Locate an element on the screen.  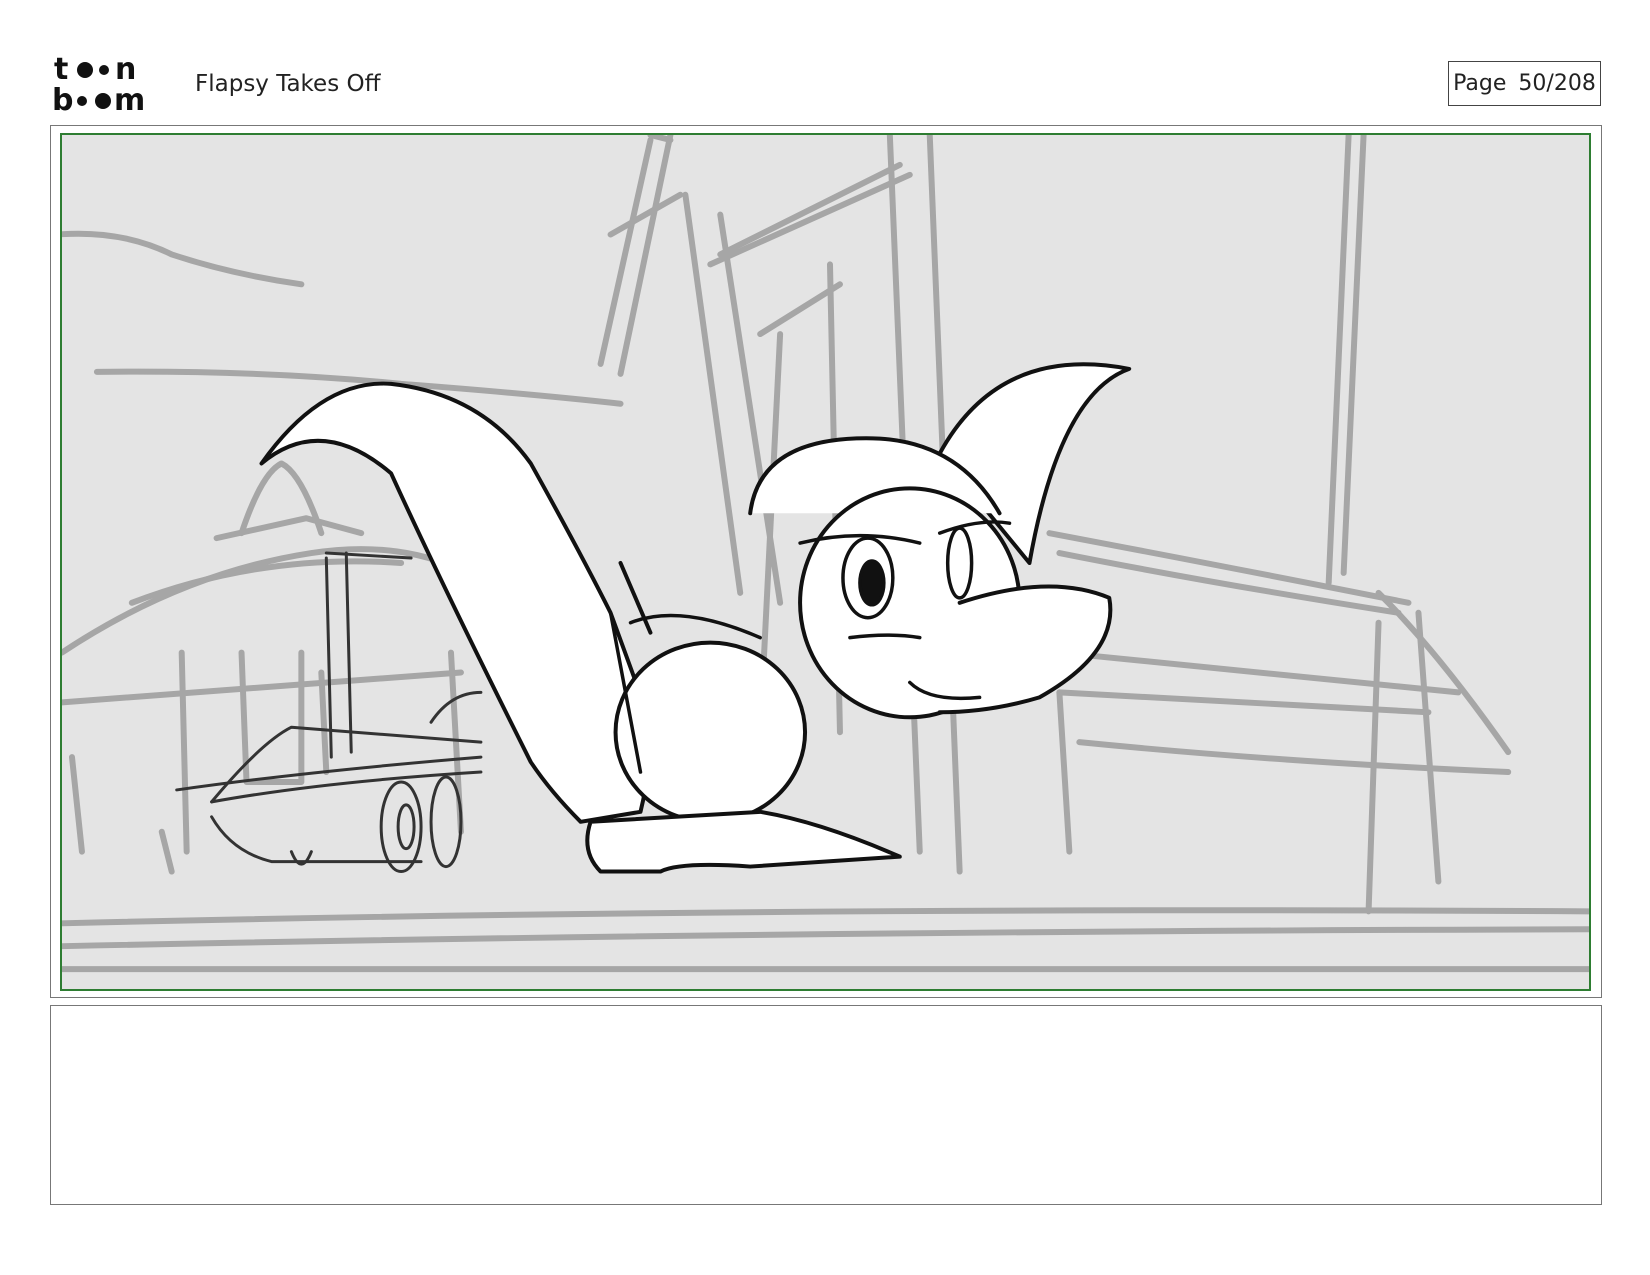
svg-text: b is located at coordinates (62, 98).